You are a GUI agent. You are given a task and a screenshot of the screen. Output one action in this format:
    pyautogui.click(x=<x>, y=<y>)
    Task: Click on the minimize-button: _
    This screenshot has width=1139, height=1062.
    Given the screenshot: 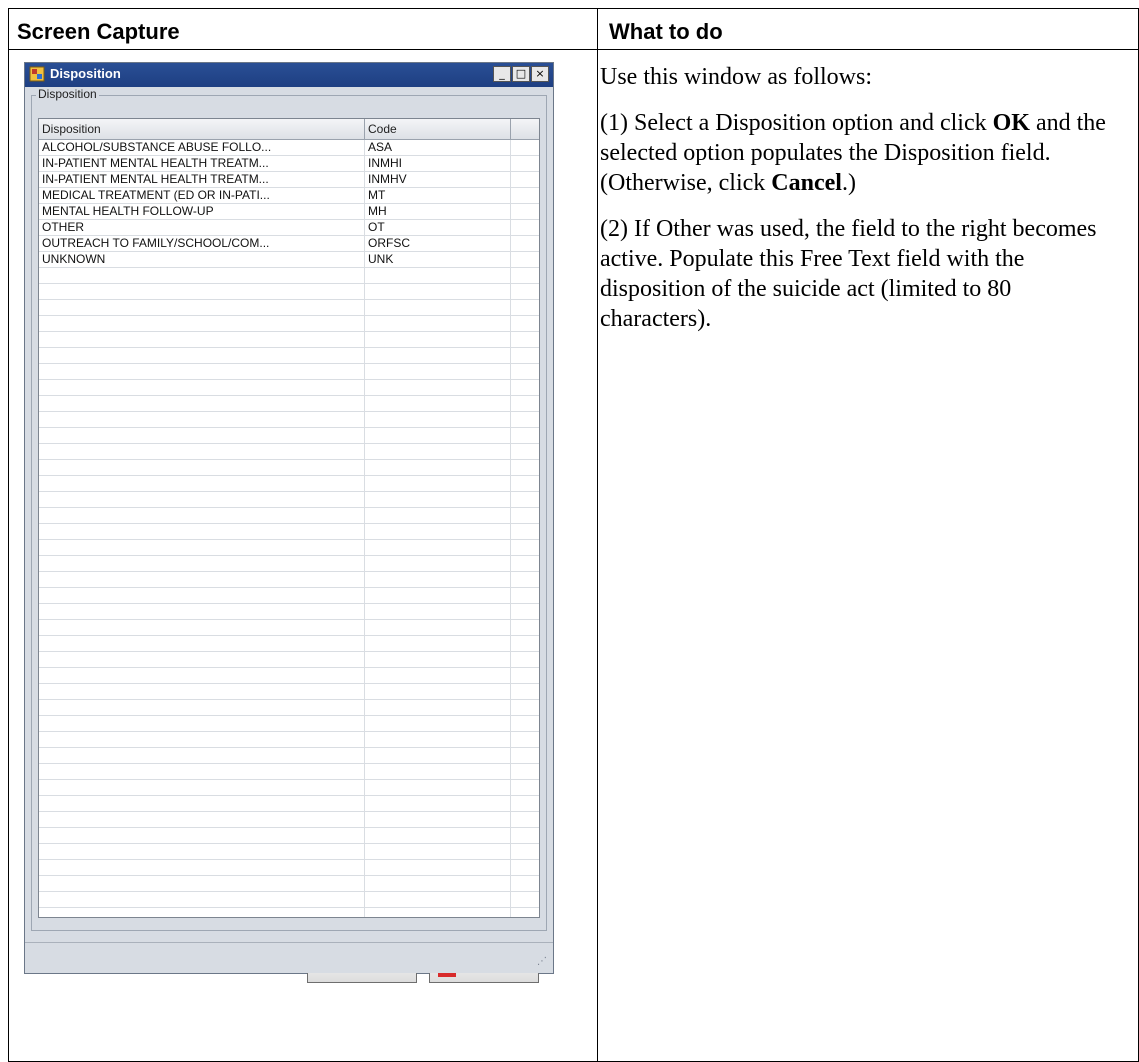 What is the action you would take?
    pyautogui.click(x=502, y=74)
    